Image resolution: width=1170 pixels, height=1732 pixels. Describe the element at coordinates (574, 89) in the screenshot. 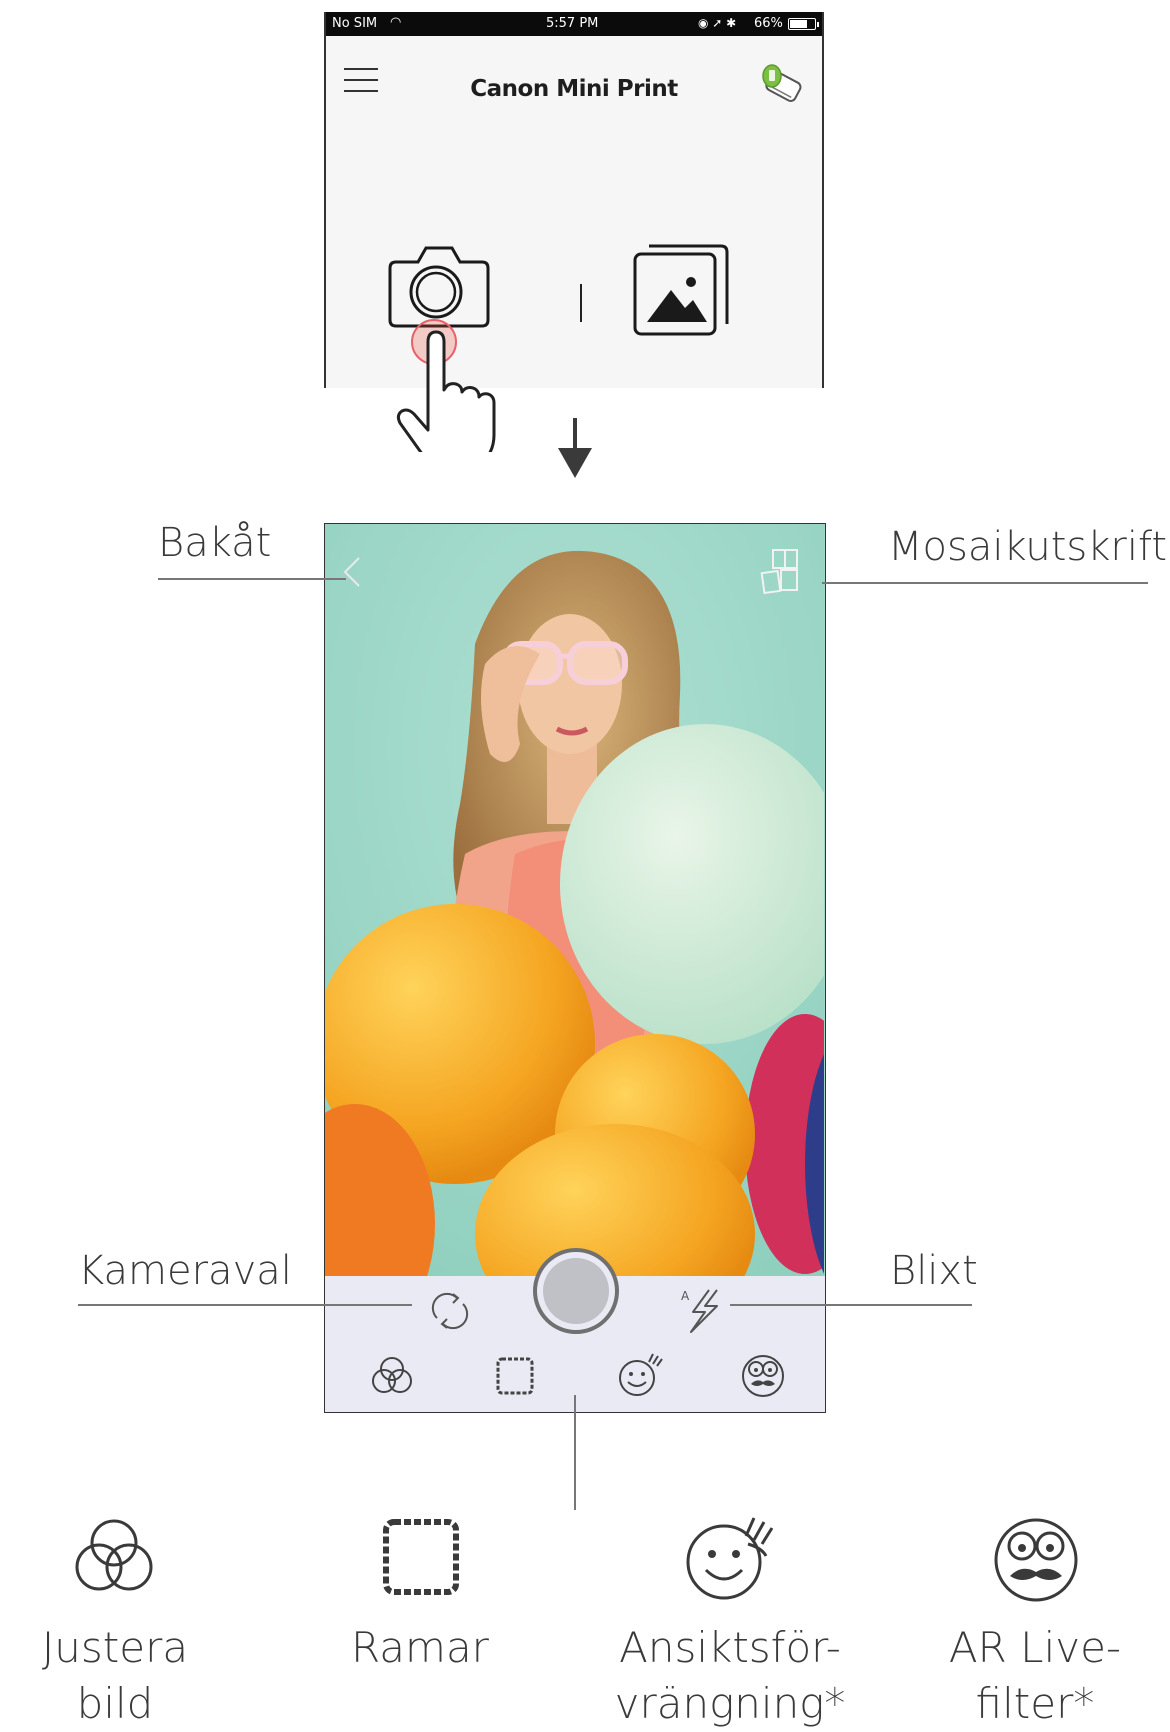

I see `app-title: Canon Mini Print` at that location.